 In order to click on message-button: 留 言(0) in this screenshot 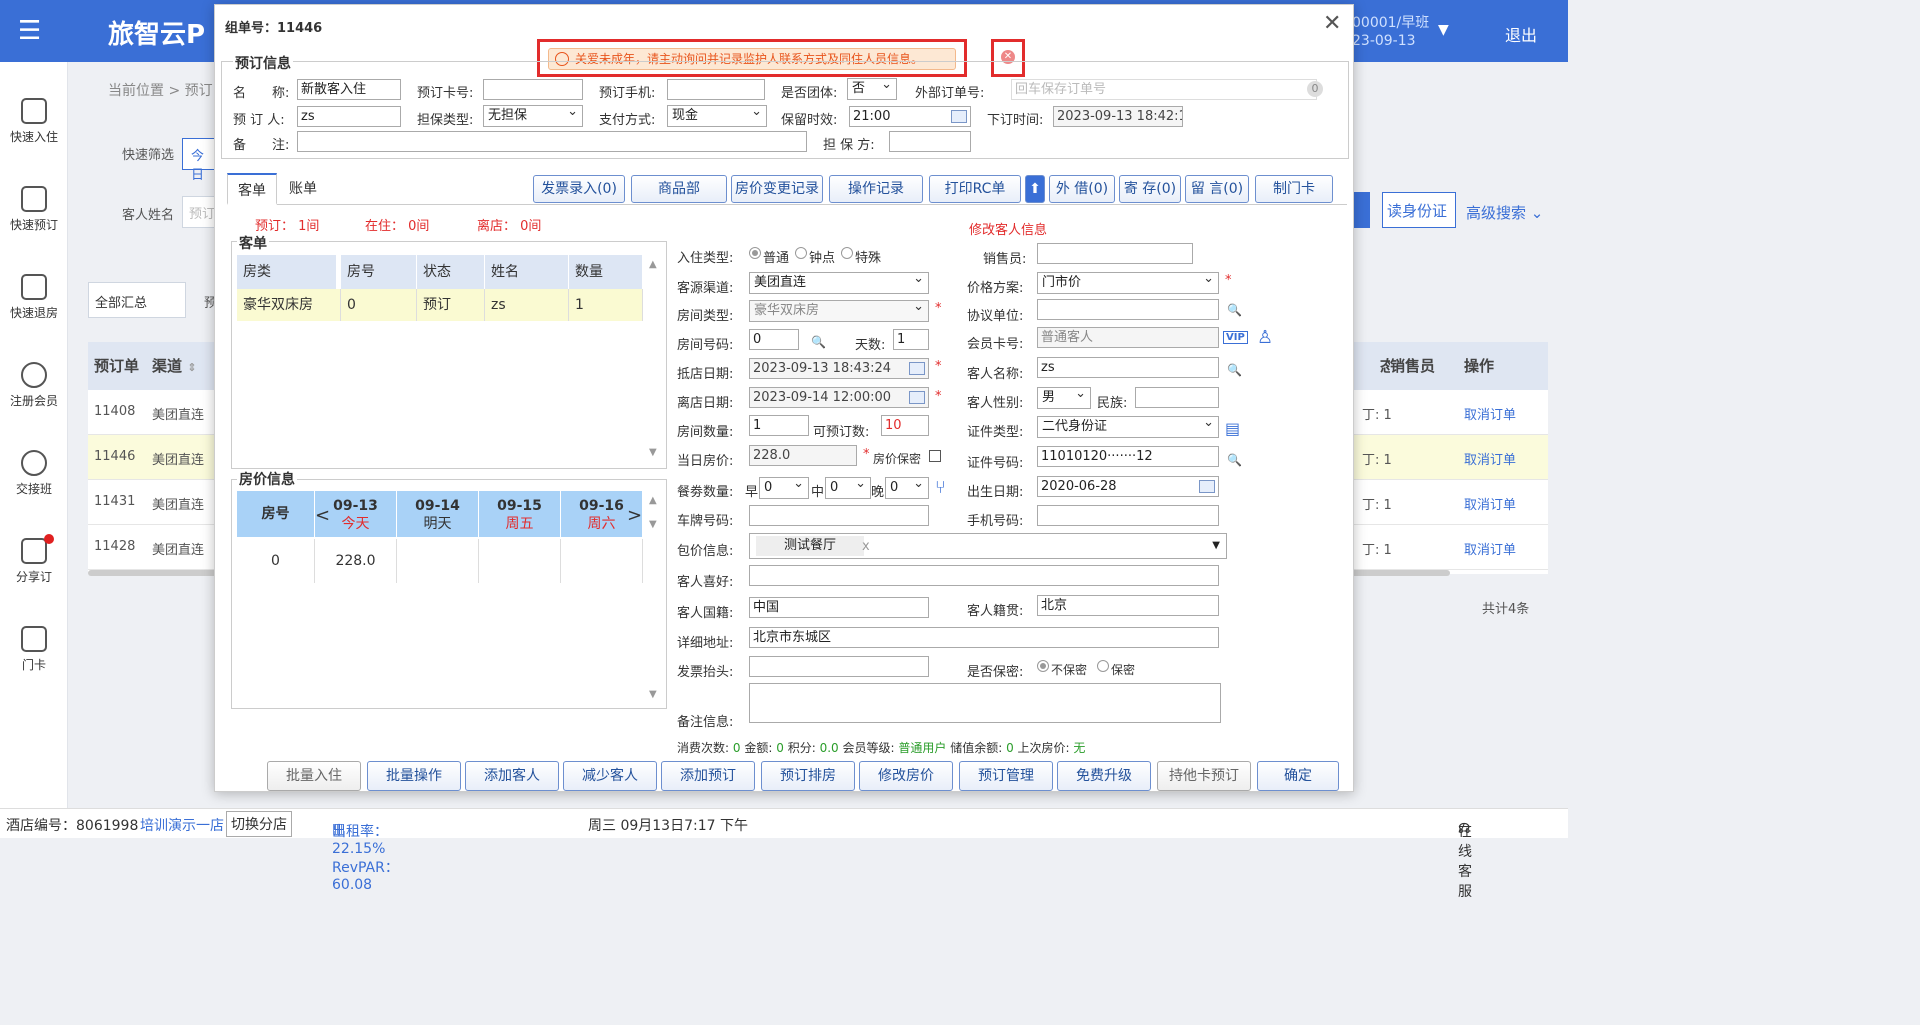, I will do `click(1217, 189)`.